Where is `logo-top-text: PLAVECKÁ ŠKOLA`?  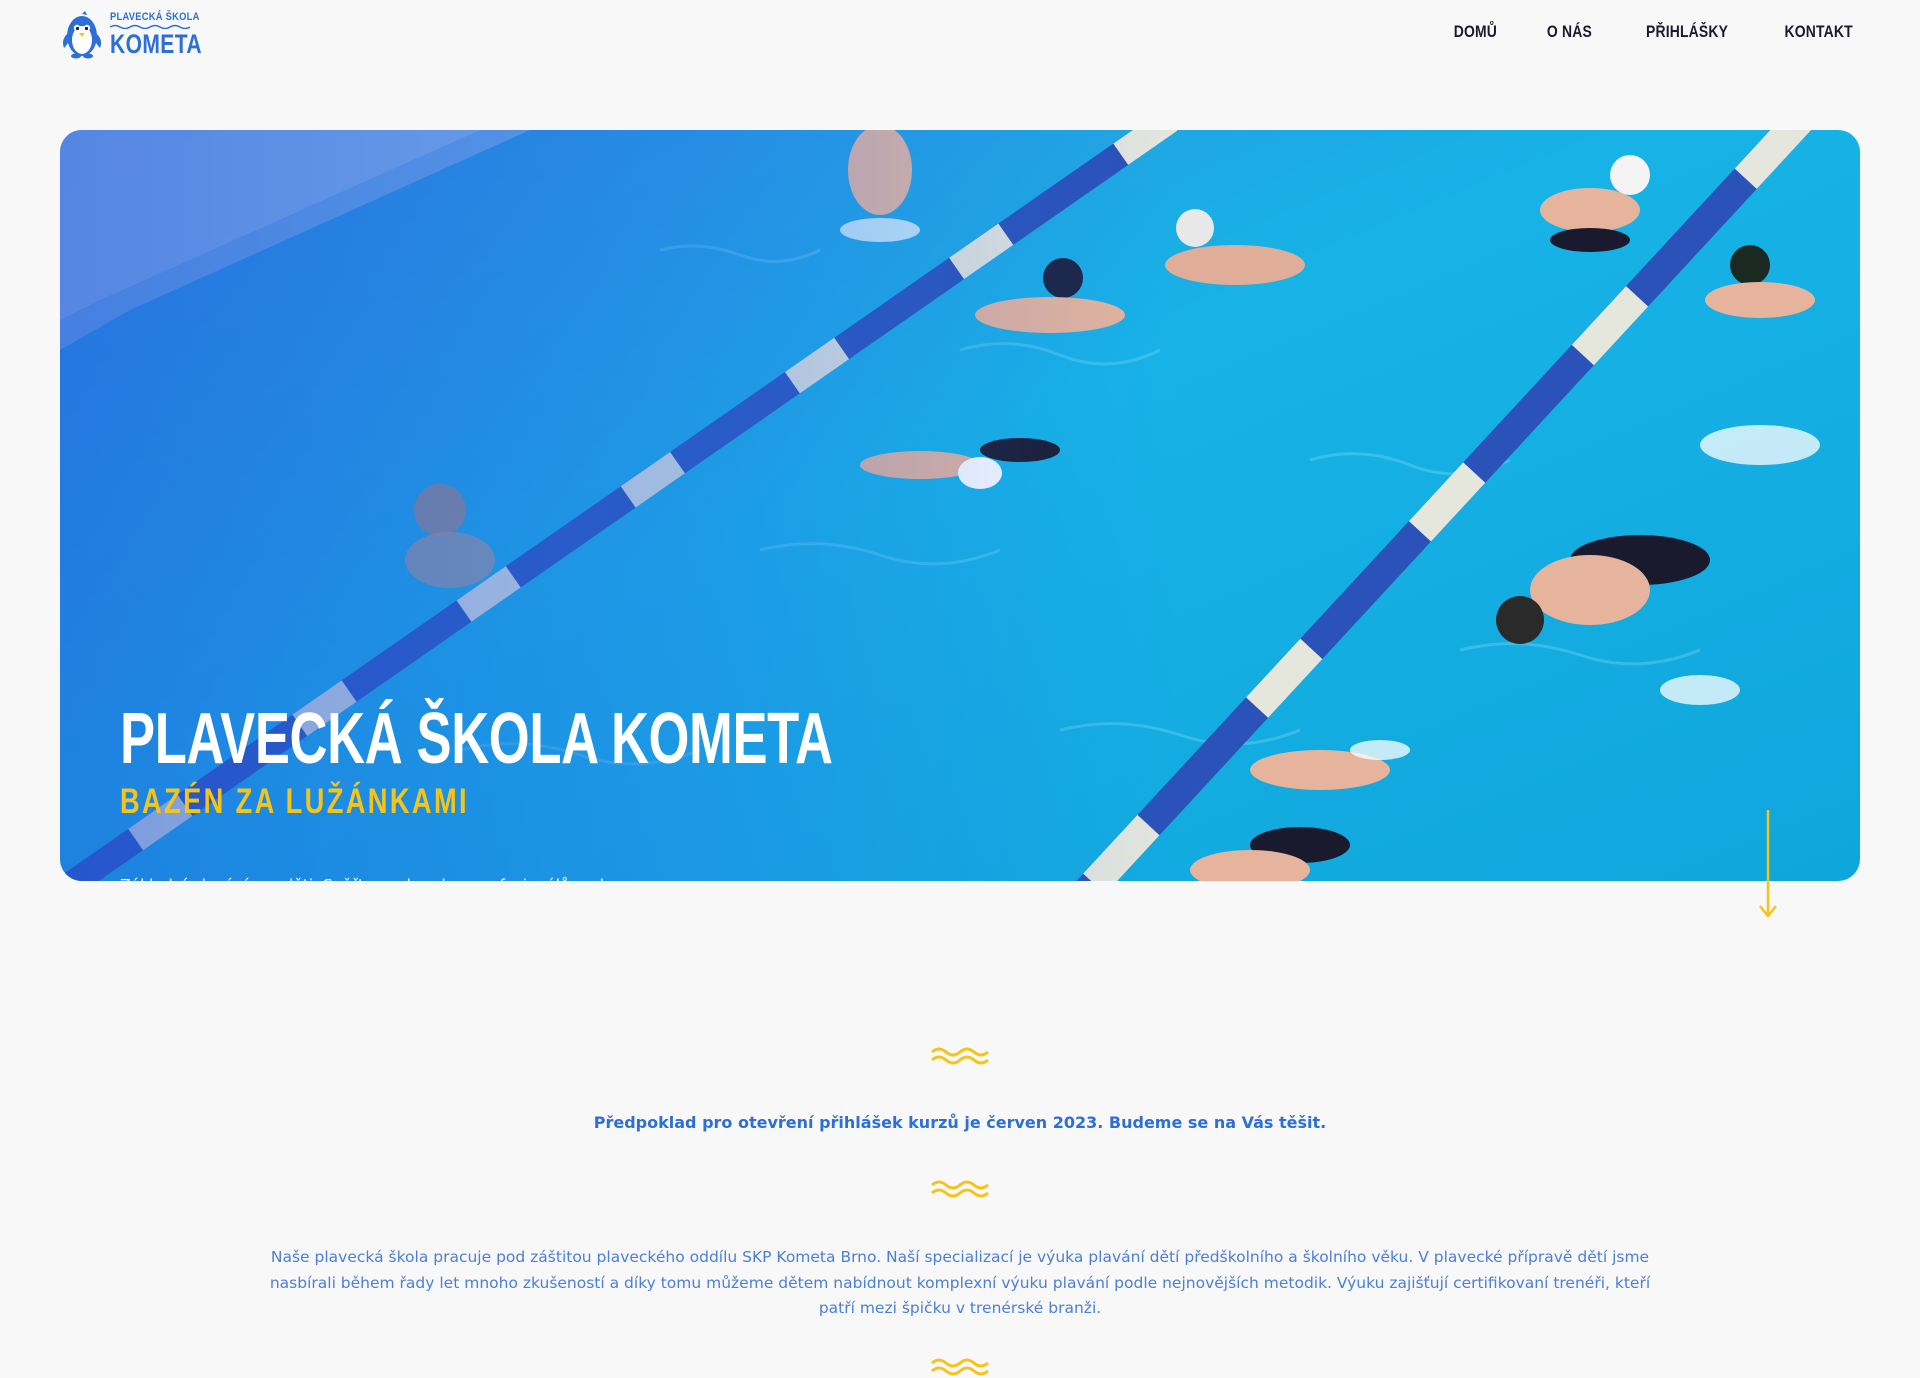
logo-top-text: PLAVECKÁ ŠKOLA is located at coordinates (155, 17).